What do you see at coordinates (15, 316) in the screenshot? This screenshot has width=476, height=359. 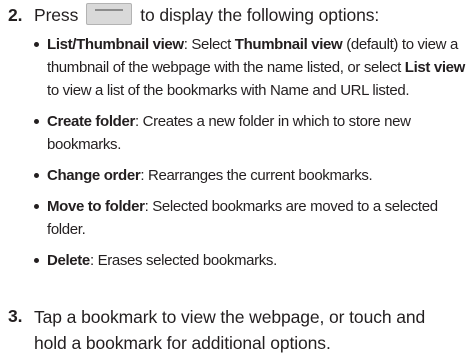 I see `step-number: 3.` at bounding box center [15, 316].